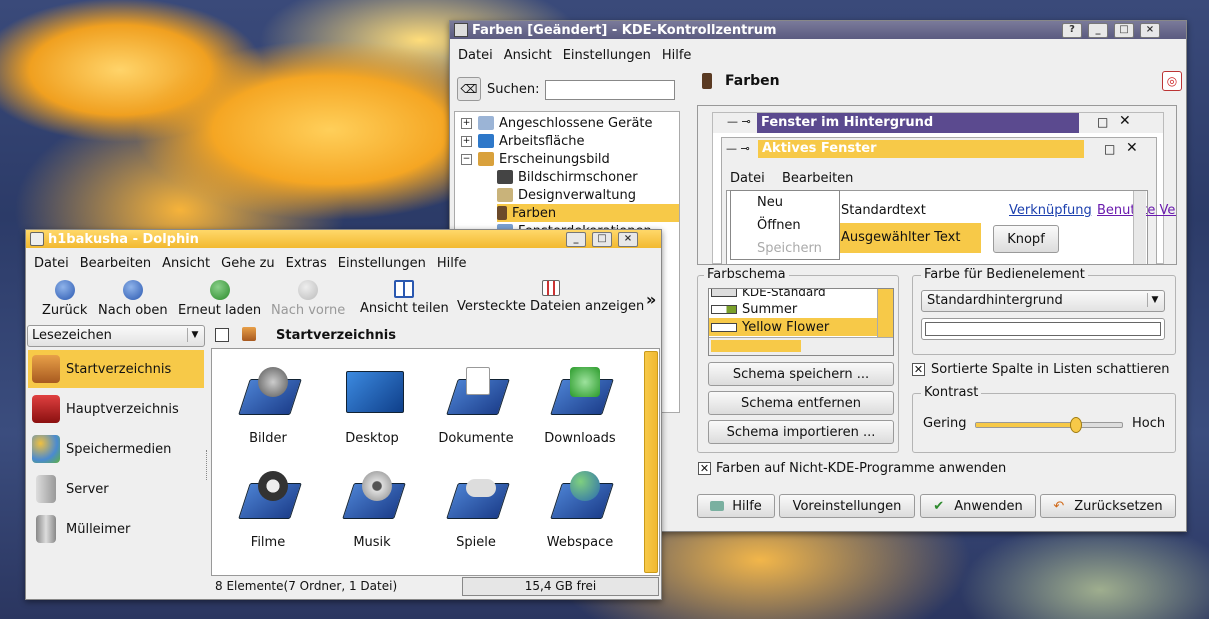 This screenshot has height=619, width=1209. I want to click on dolphin-titlebar: h1bakusha - Dolphin _ □ ×, so click(343, 239).